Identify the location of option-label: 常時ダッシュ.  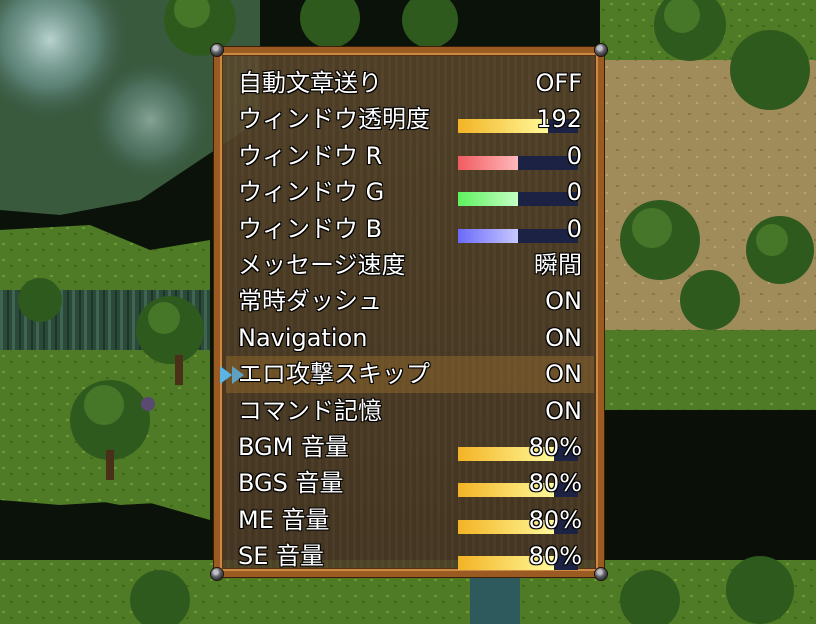
(310, 301).